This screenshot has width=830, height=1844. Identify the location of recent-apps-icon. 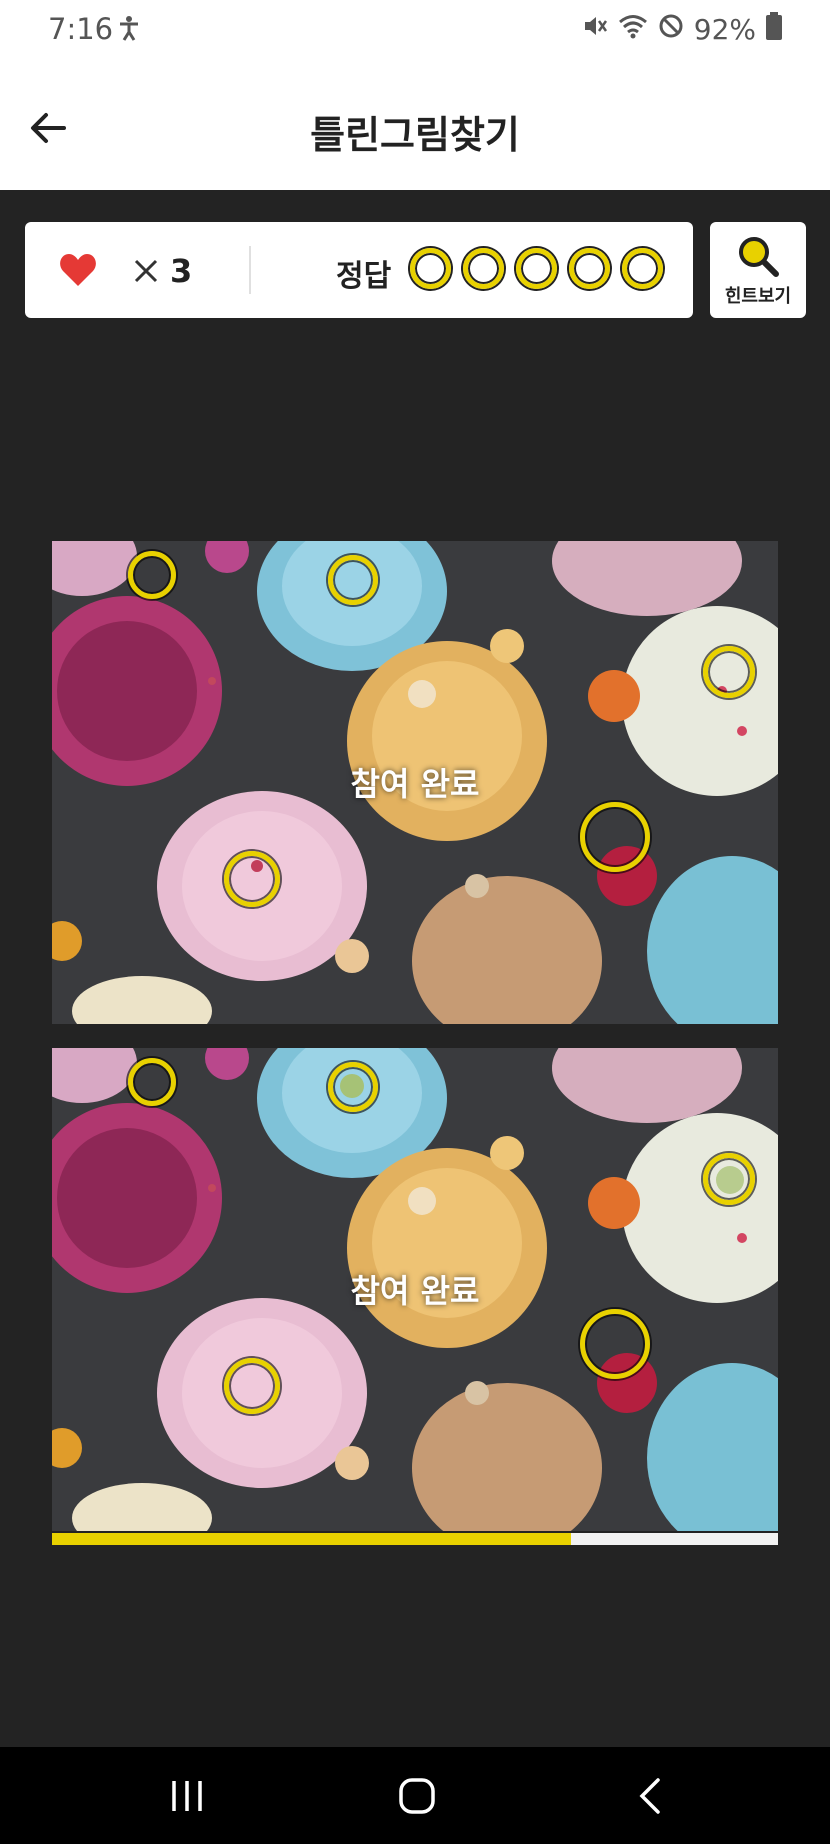
(187, 1798).